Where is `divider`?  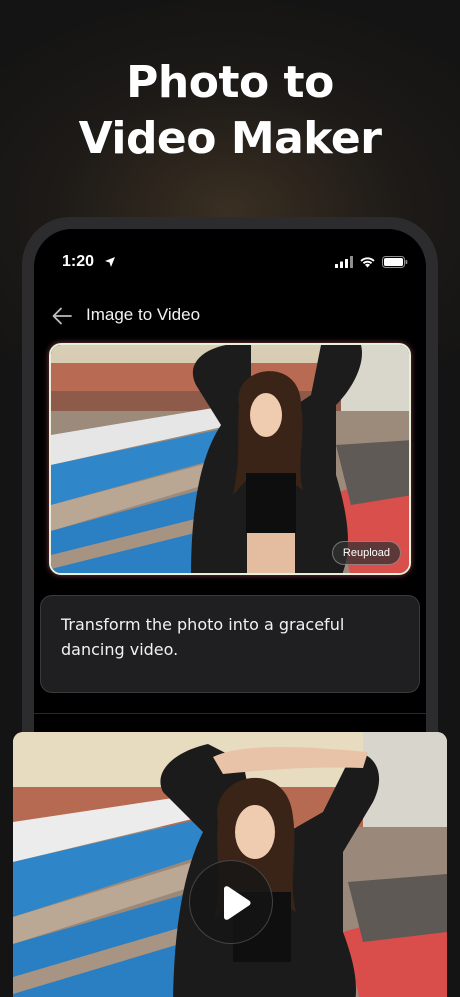
divider is located at coordinates (230, 713).